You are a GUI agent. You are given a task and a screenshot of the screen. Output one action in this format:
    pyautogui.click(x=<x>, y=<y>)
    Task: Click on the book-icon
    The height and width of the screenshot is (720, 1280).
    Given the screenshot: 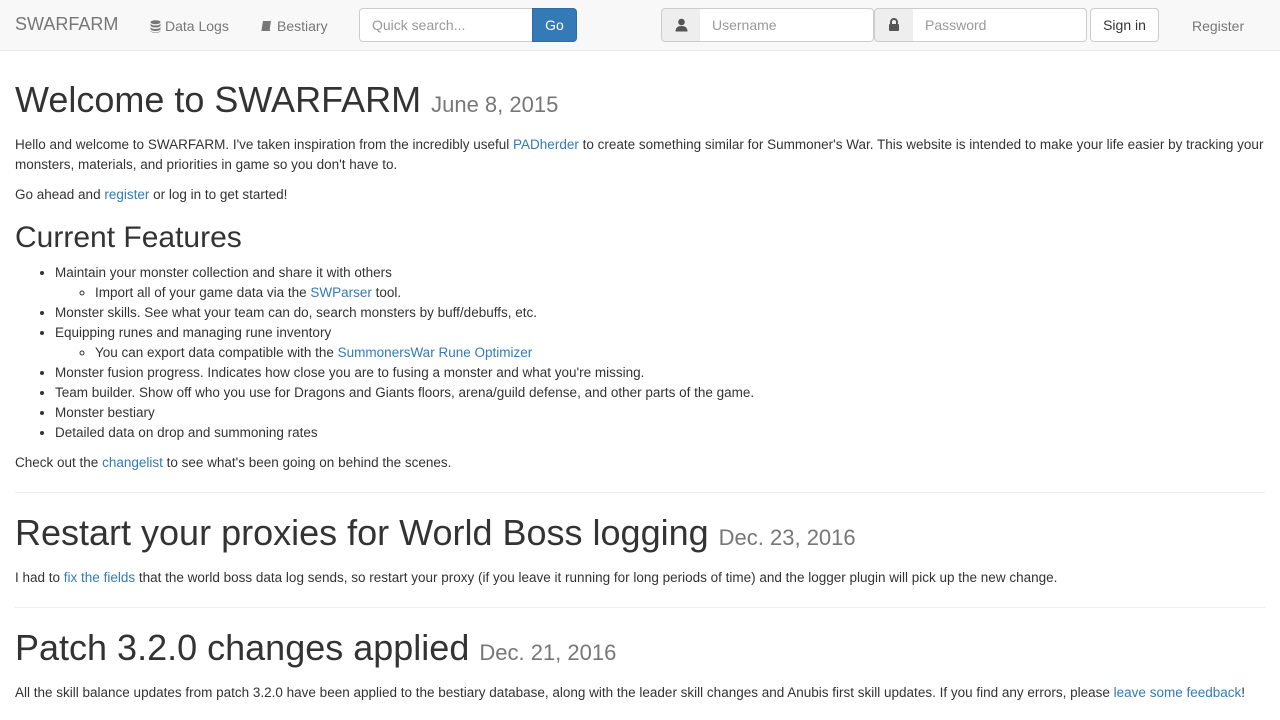 What is the action you would take?
    pyautogui.click(x=267, y=26)
    